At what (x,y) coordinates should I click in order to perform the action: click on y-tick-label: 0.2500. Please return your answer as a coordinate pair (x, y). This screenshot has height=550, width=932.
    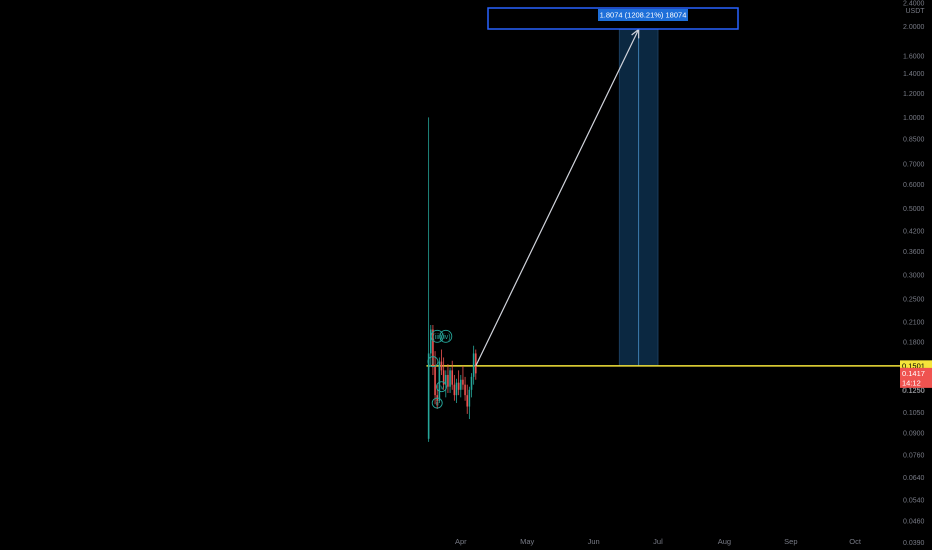
    Looking at the image, I should click on (914, 300).